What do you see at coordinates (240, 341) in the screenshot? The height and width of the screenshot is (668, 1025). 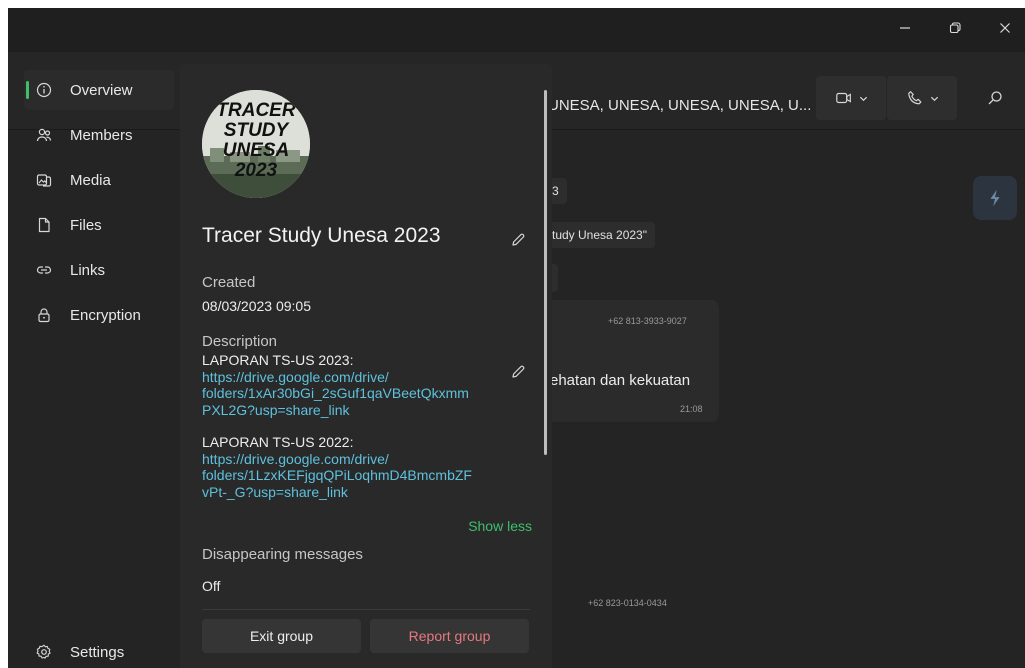 I see `description-label: Description` at bounding box center [240, 341].